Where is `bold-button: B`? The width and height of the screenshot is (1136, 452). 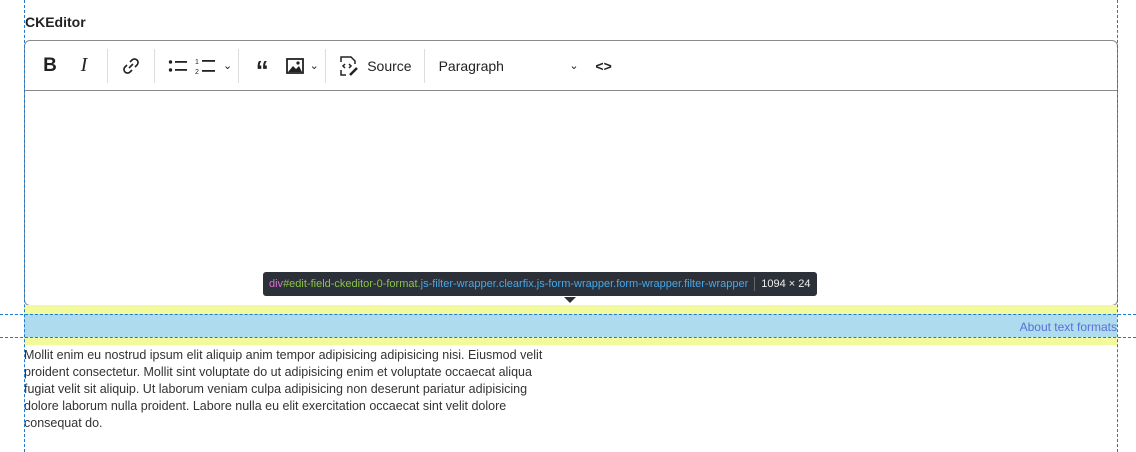 bold-button: B is located at coordinates (50, 66).